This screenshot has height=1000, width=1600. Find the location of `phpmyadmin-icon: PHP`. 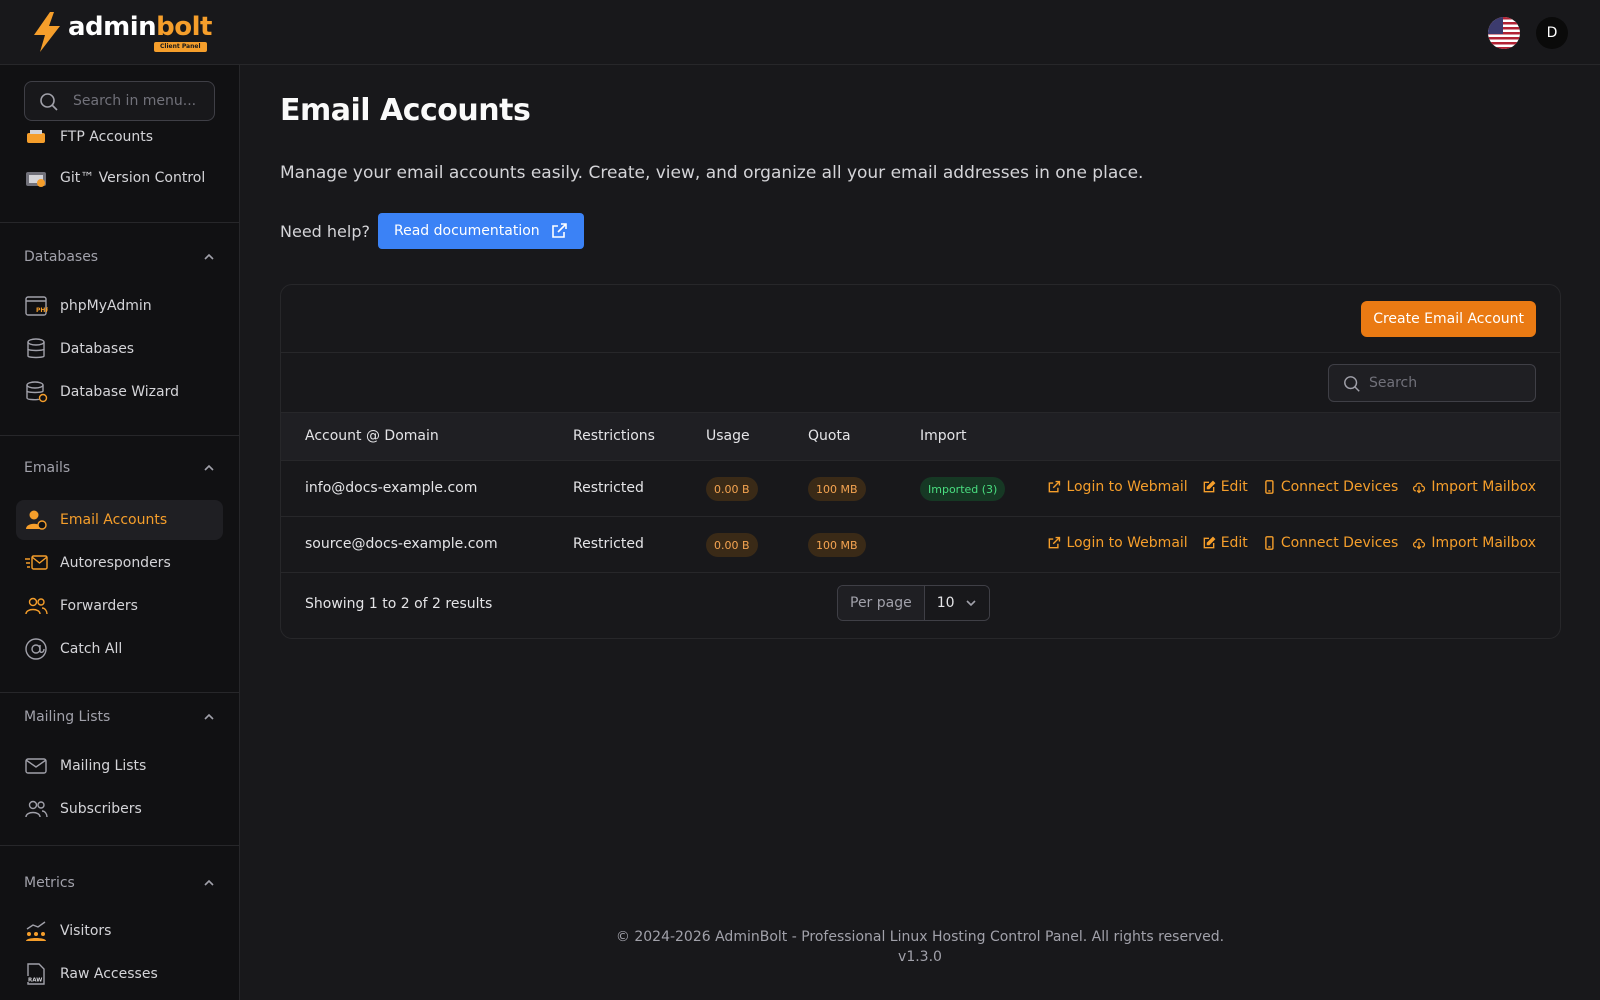

phpmyadmin-icon: PHP is located at coordinates (36, 306).